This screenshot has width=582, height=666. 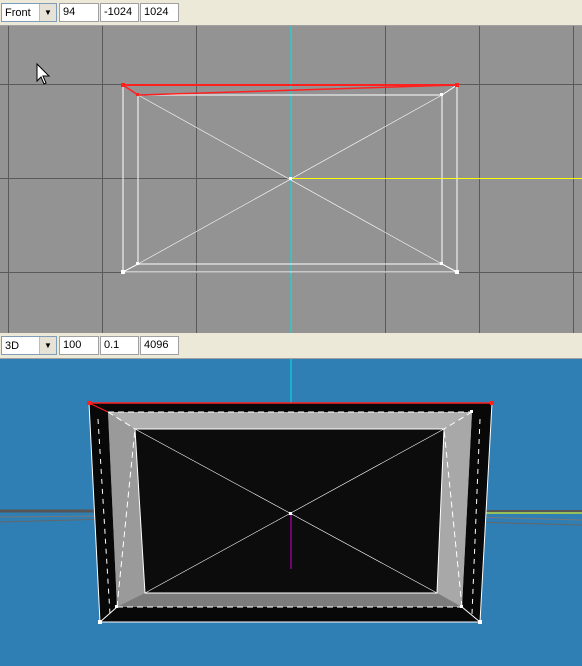 I want to click on view-mode-select: Front ▼, so click(x=29, y=12).